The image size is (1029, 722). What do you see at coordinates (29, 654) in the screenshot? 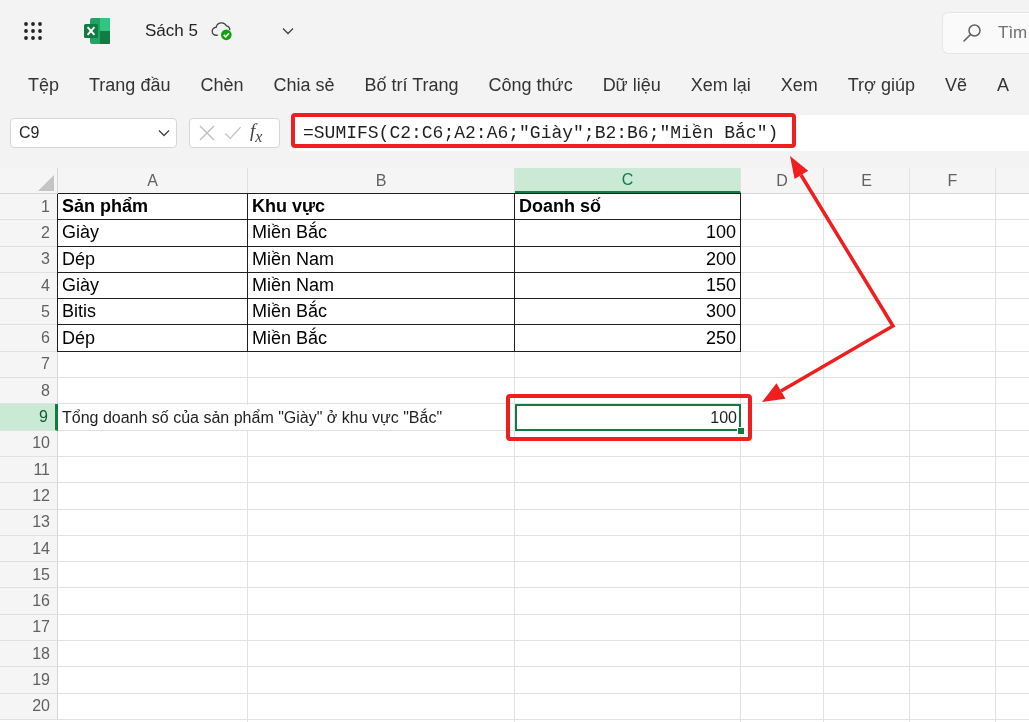
I see `row-header: 18` at bounding box center [29, 654].